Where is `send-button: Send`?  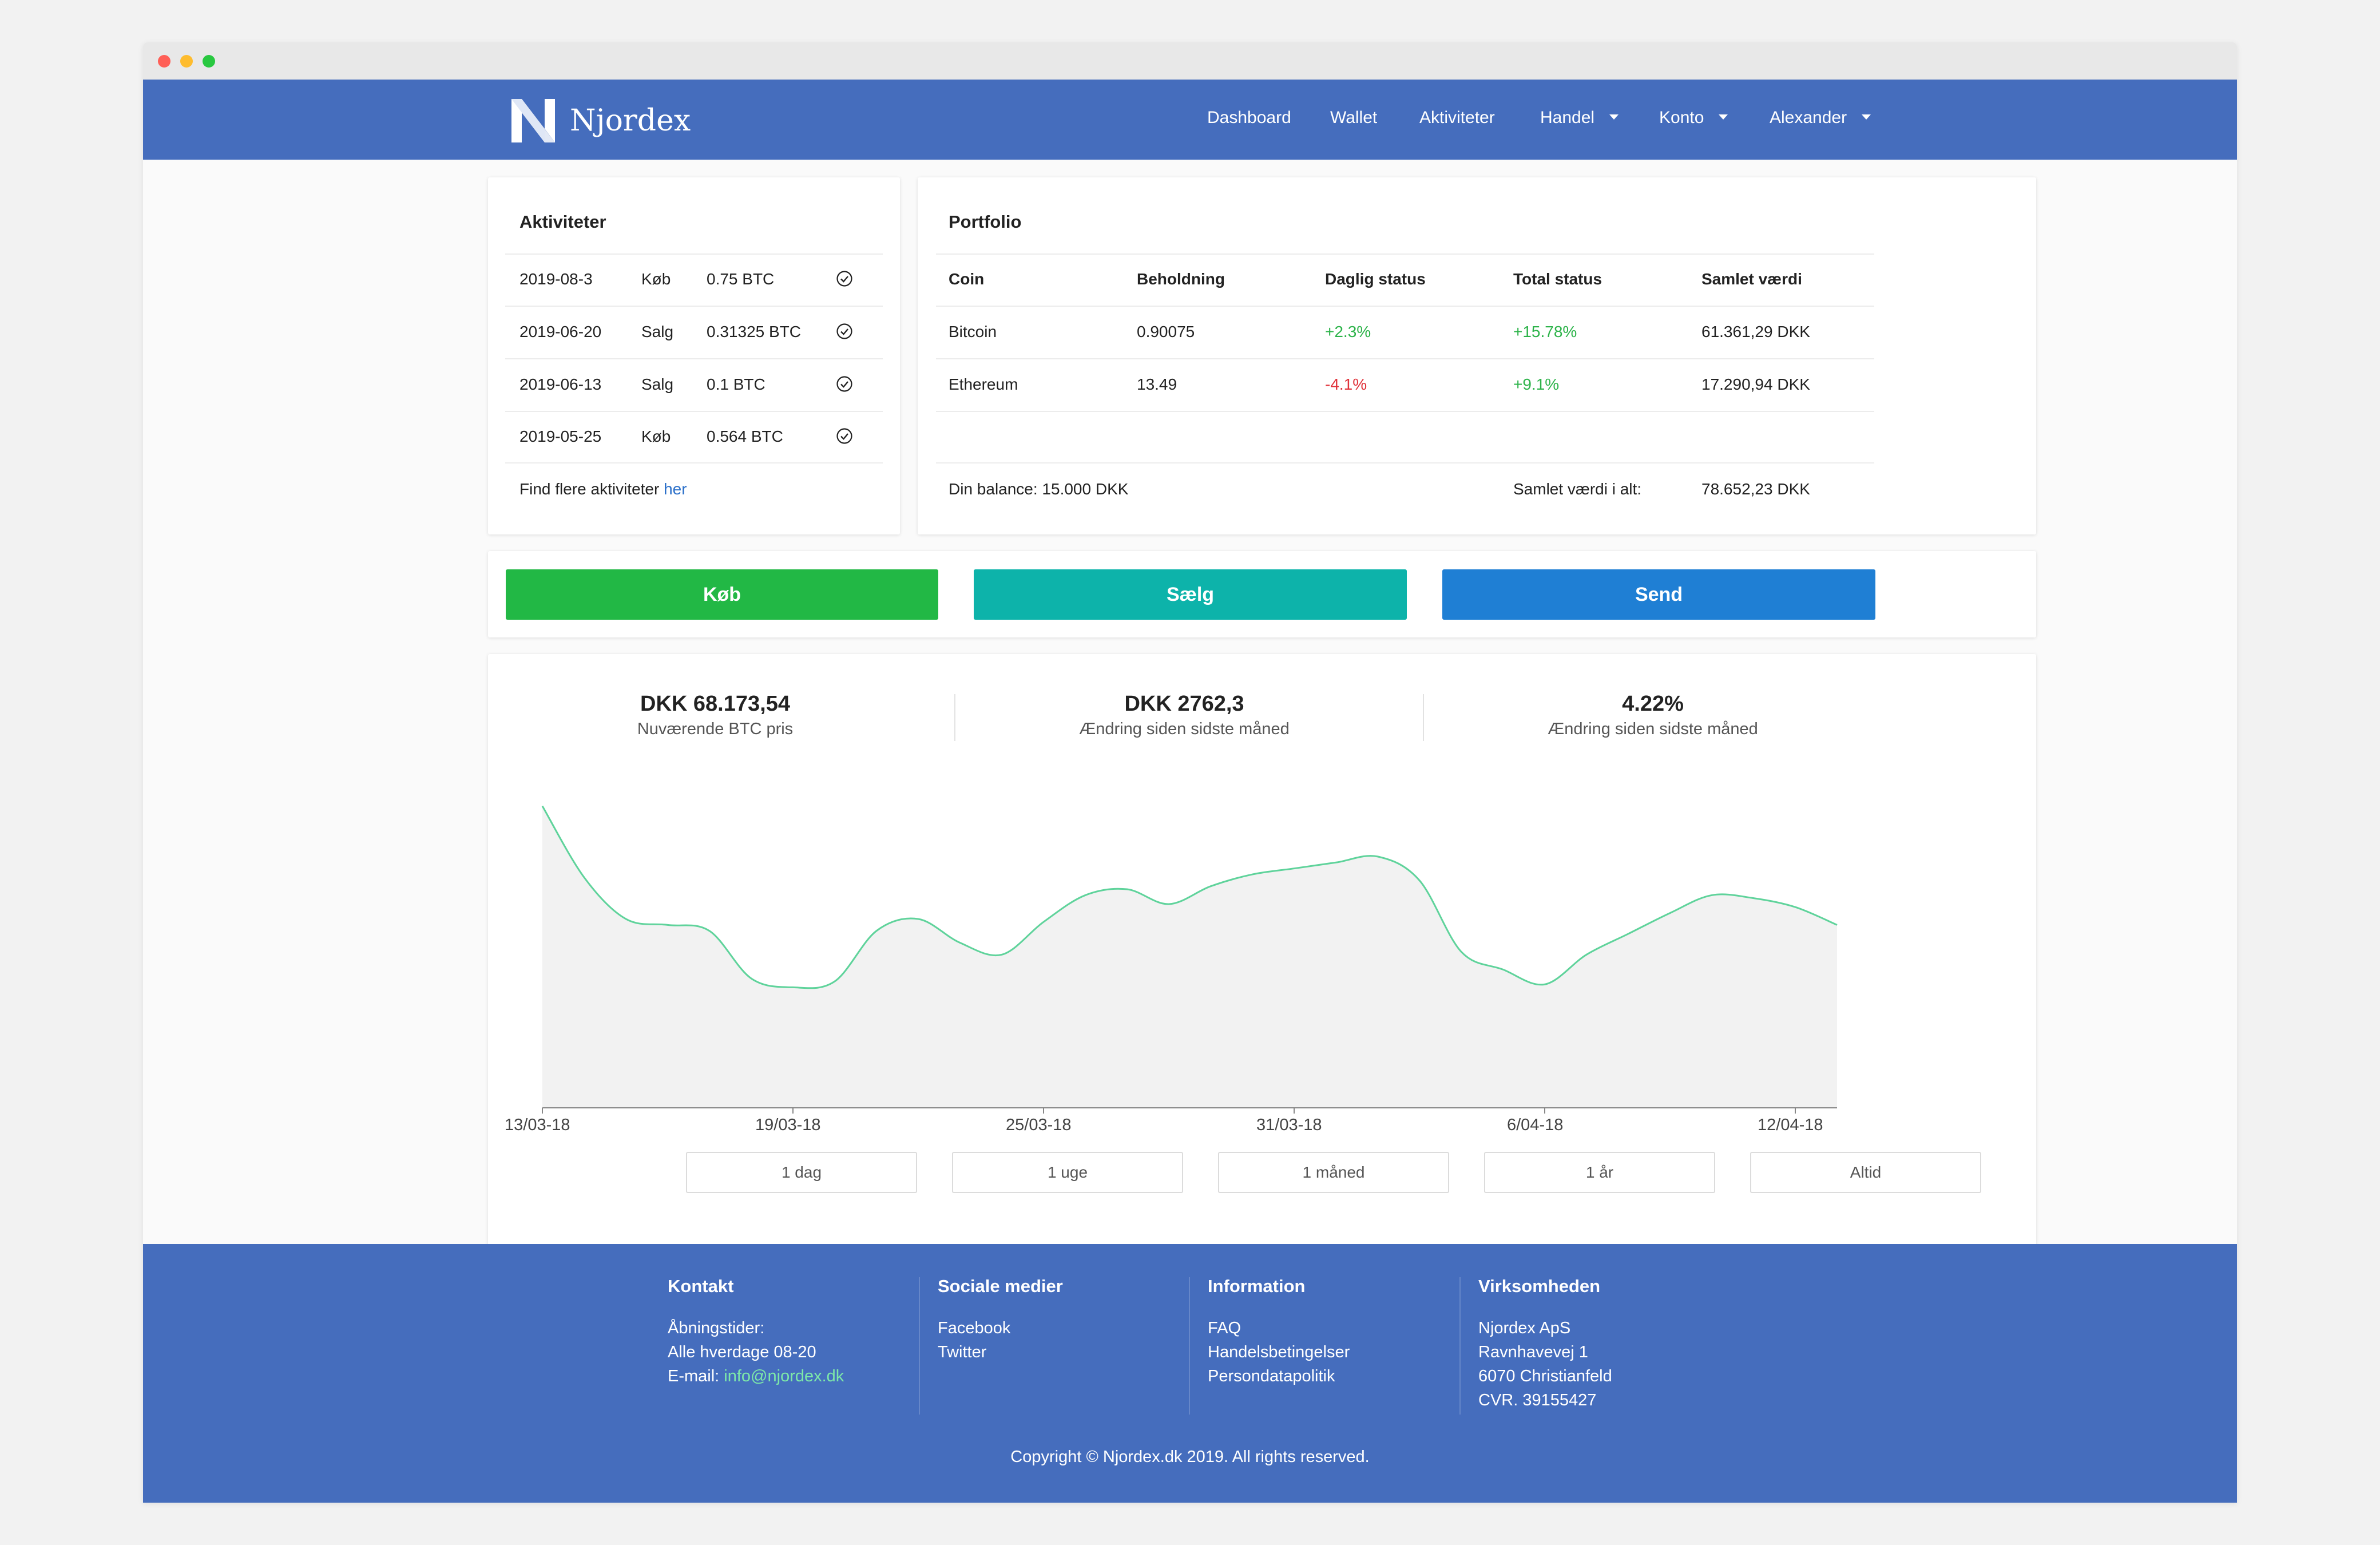 send-button: Send is located at coordinates (1658, 594).